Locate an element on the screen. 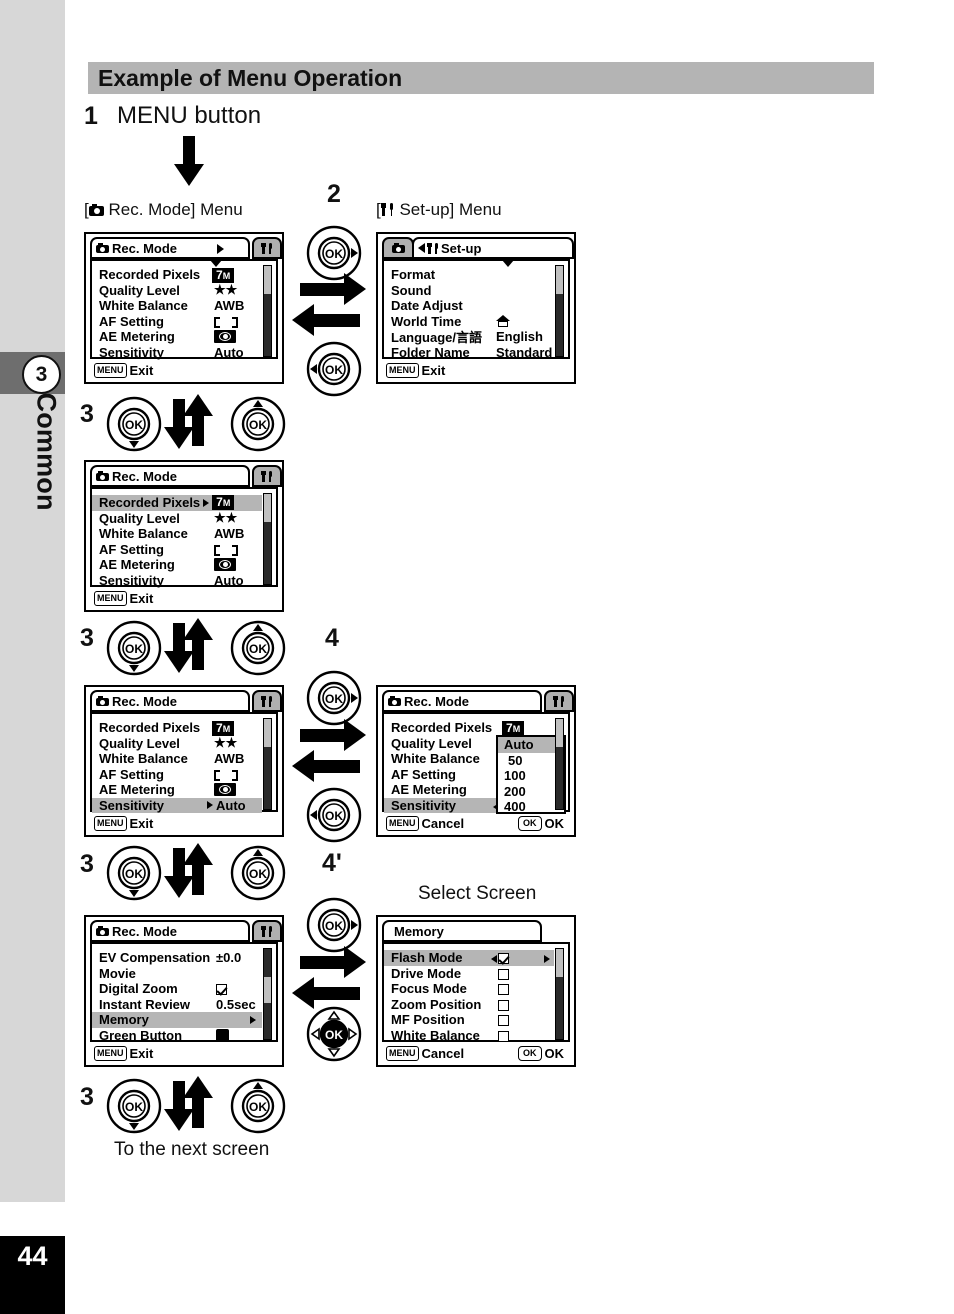 The width and height of the screenshot is (954, 1314). controller-up-3: OK is located at coordinates (258, 875).